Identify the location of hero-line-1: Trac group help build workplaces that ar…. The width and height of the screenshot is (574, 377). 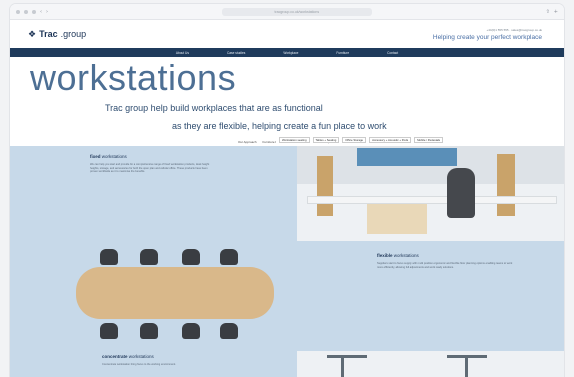
(214, 108).